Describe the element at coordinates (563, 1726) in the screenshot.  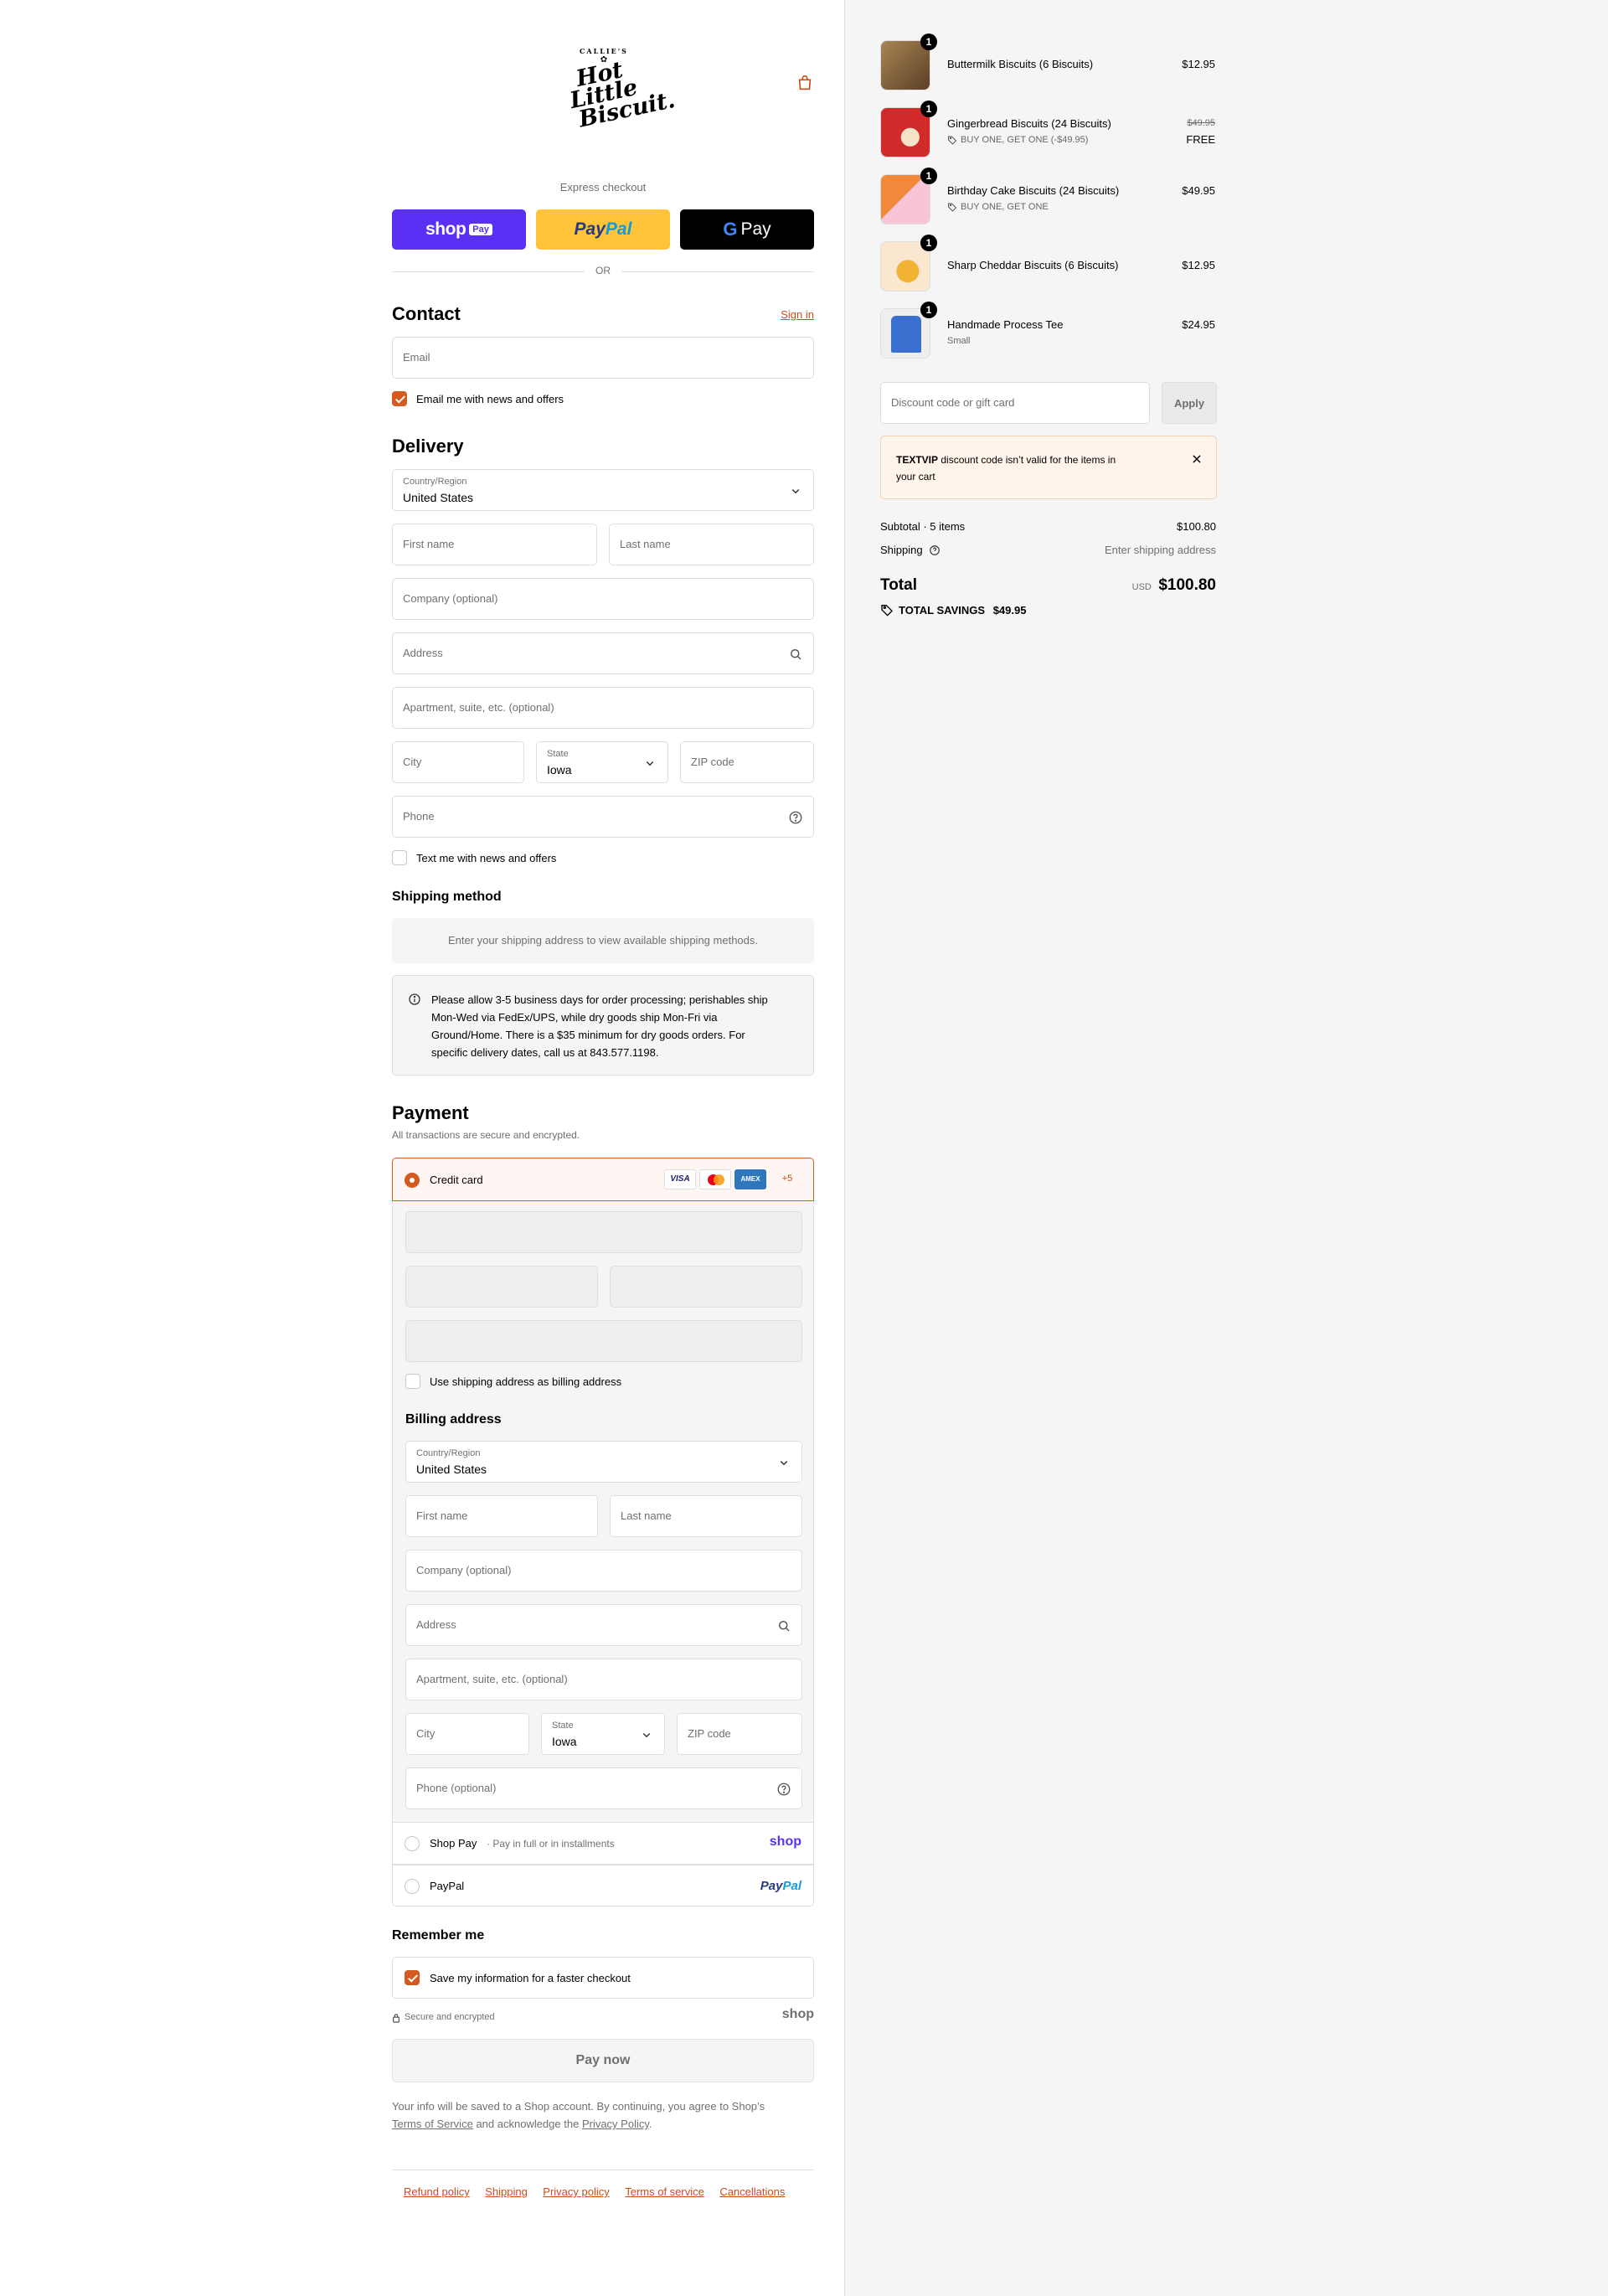
I see `billing-state-label: State` at that location.